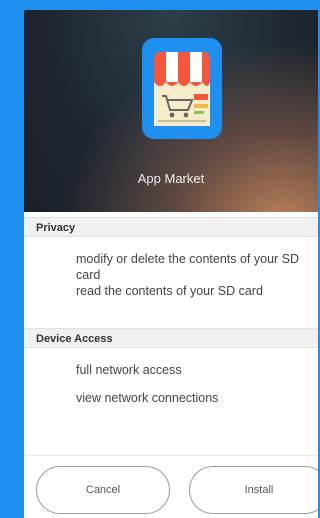 The height and width of the screenshot is (518, 320). I want to click on app-market-icon, so click(182, 88).